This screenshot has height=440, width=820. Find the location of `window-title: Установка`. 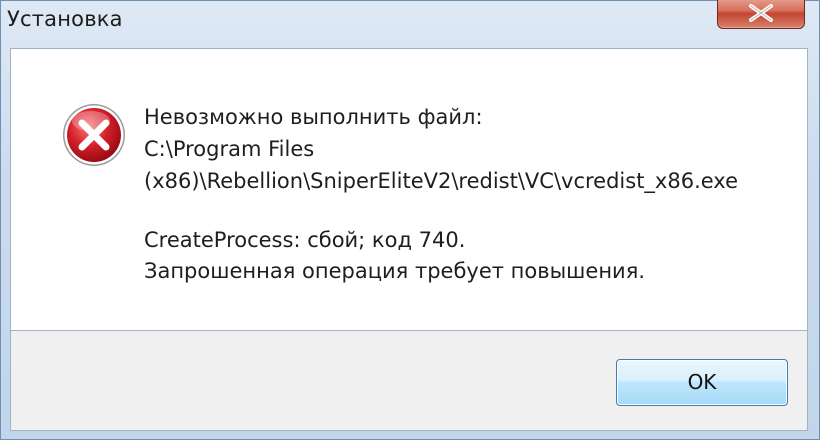

window-title: Установка is located at coordinates (65, 19).